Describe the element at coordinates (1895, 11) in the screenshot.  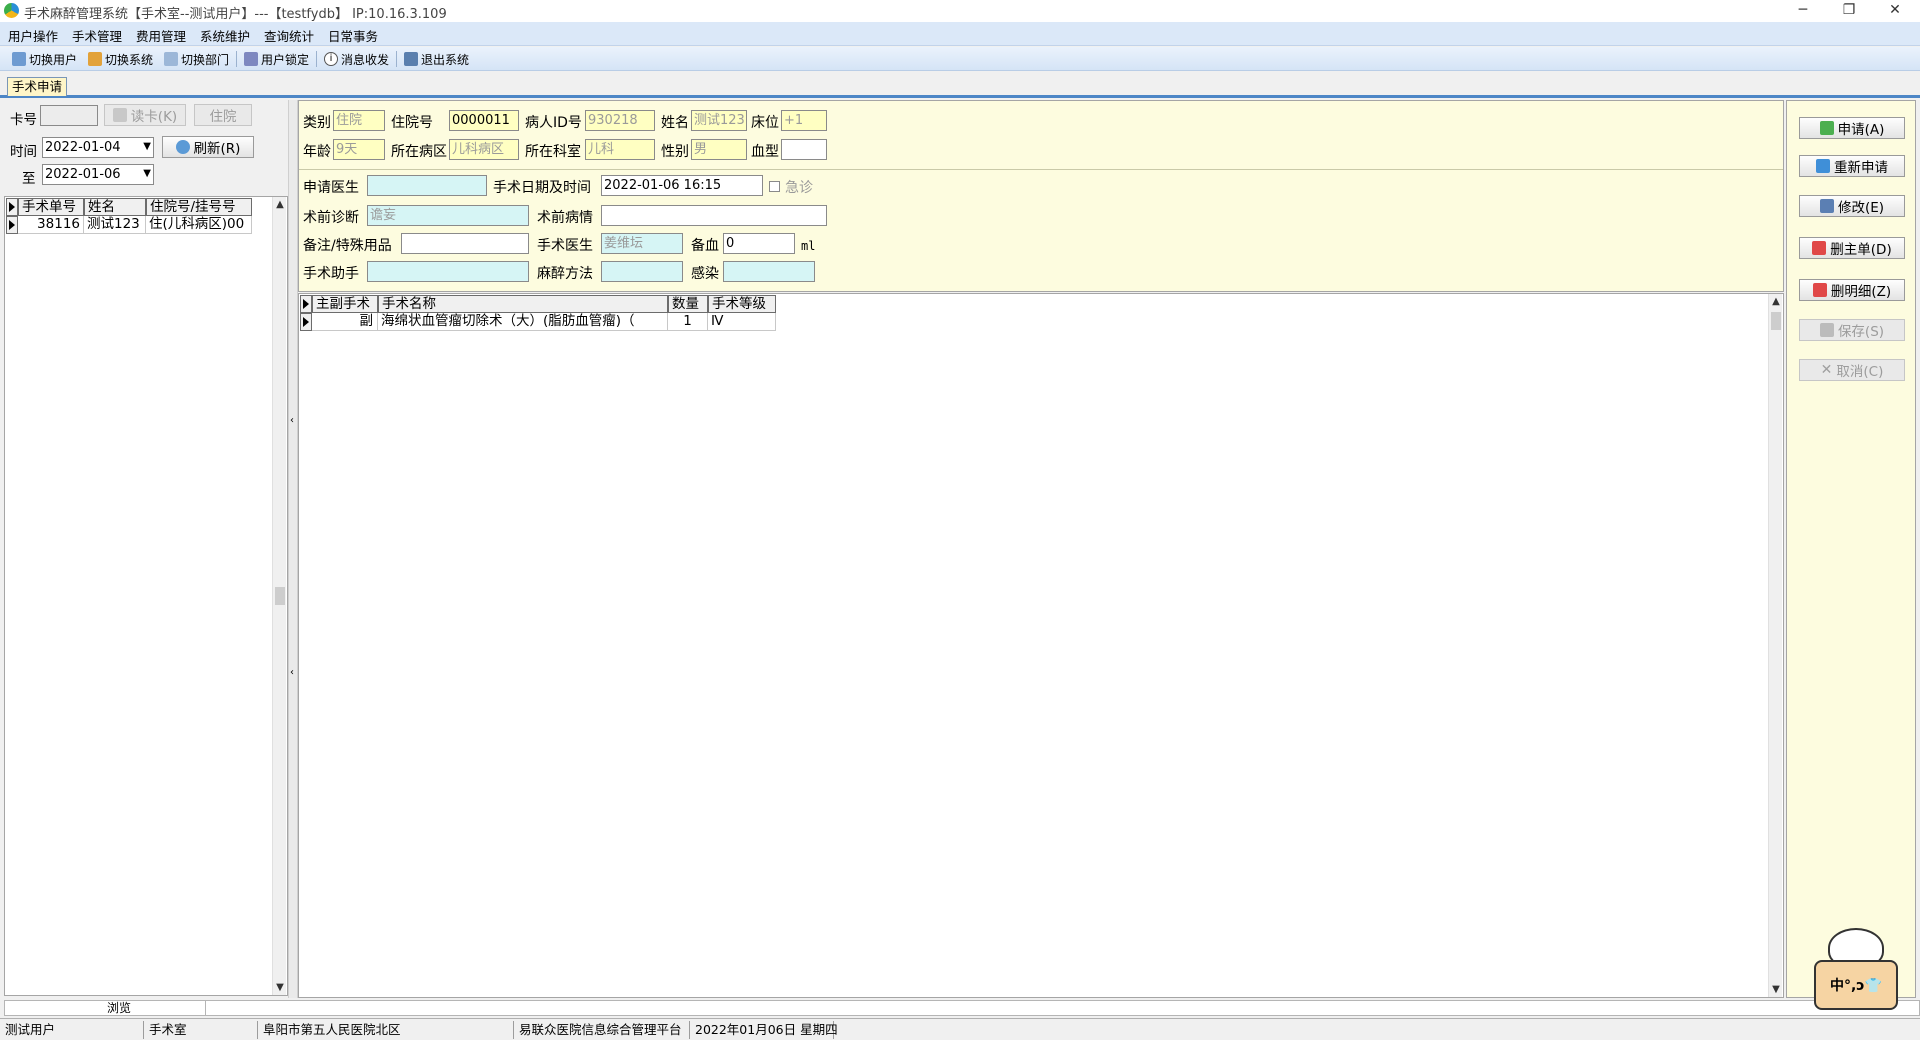
I see `close-button: ✕` at that location.